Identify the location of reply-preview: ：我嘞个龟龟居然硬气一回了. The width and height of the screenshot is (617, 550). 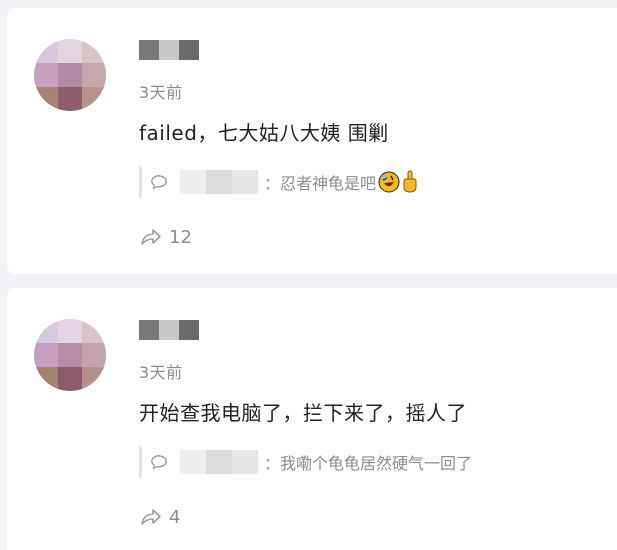
(359, 462).